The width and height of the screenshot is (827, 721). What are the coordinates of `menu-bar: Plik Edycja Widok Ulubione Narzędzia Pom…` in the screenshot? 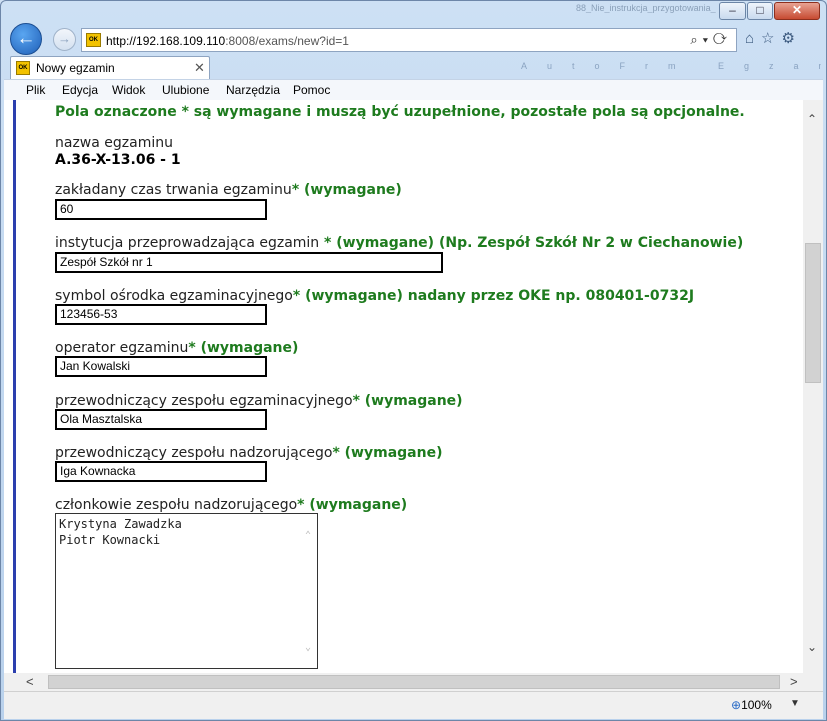 It's located at (413, 89).